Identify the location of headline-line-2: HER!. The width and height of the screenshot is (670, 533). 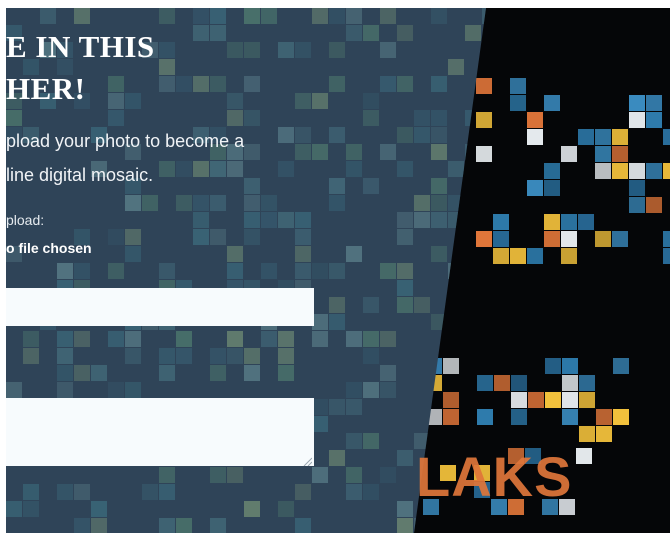
(46, 88).